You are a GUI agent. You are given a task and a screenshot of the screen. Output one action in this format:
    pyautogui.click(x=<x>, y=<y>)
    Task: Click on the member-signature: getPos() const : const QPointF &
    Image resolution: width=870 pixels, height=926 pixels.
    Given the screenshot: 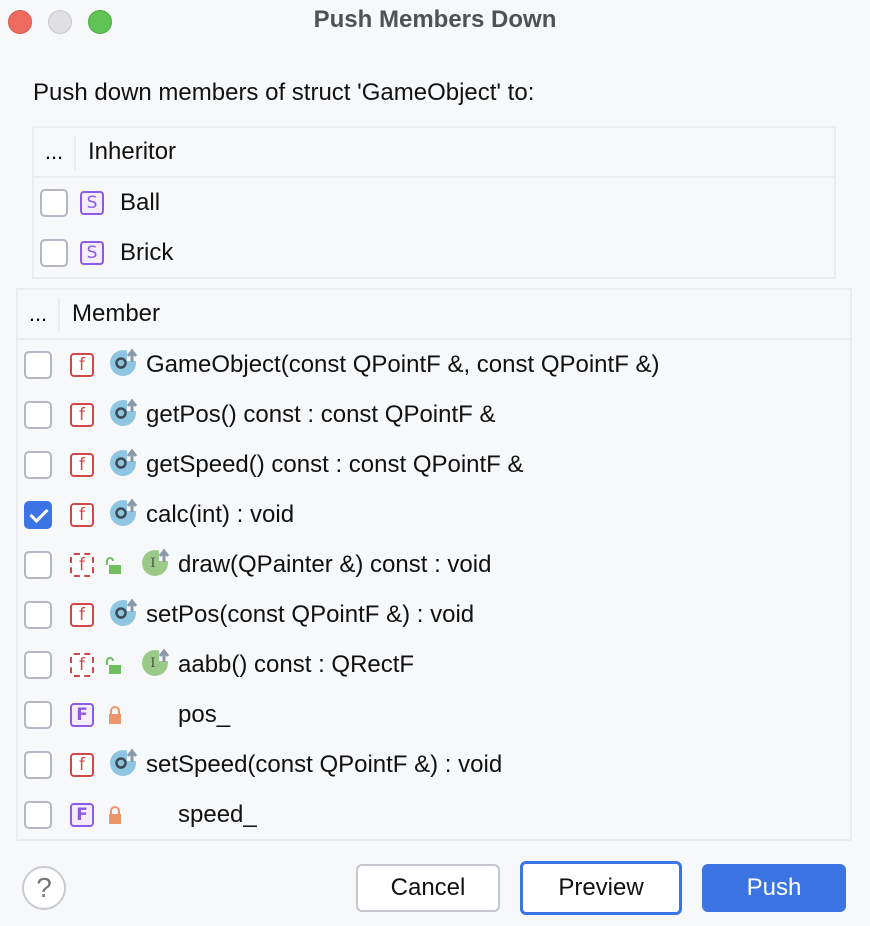 What is the action you would take?
    pyautogui.click(x=321, y=414)
    